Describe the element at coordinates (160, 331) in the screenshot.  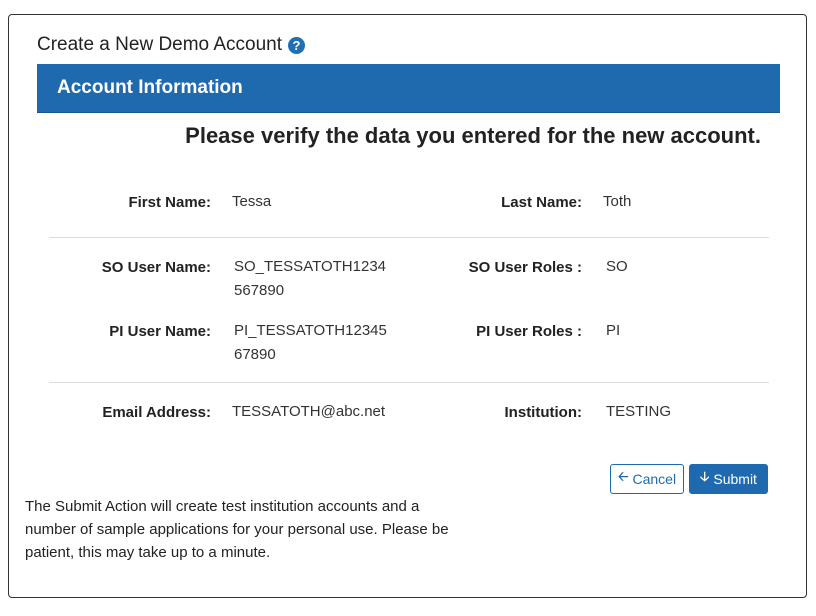
I see `pi-user-name-label: PI User Name:` at that location.